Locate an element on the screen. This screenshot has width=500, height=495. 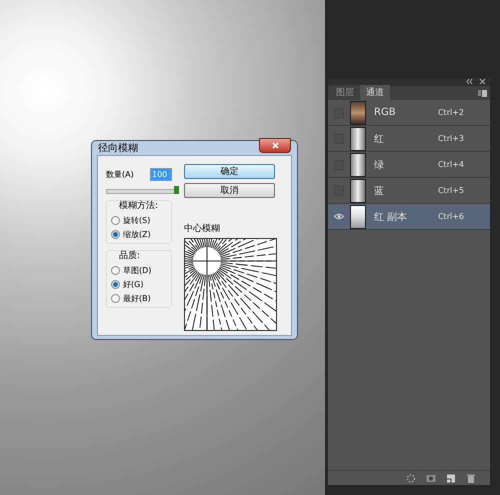
close-button is located at coordinates (275, 145).